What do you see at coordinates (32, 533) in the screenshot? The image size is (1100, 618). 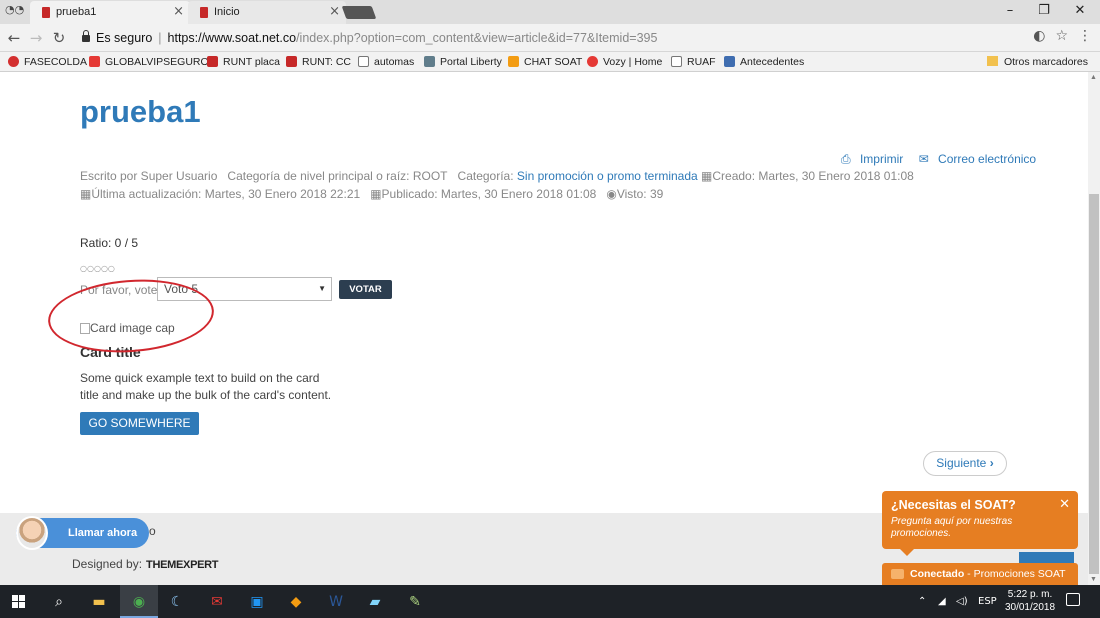 I see `agent-avatar` at bounding box center [32, 533].